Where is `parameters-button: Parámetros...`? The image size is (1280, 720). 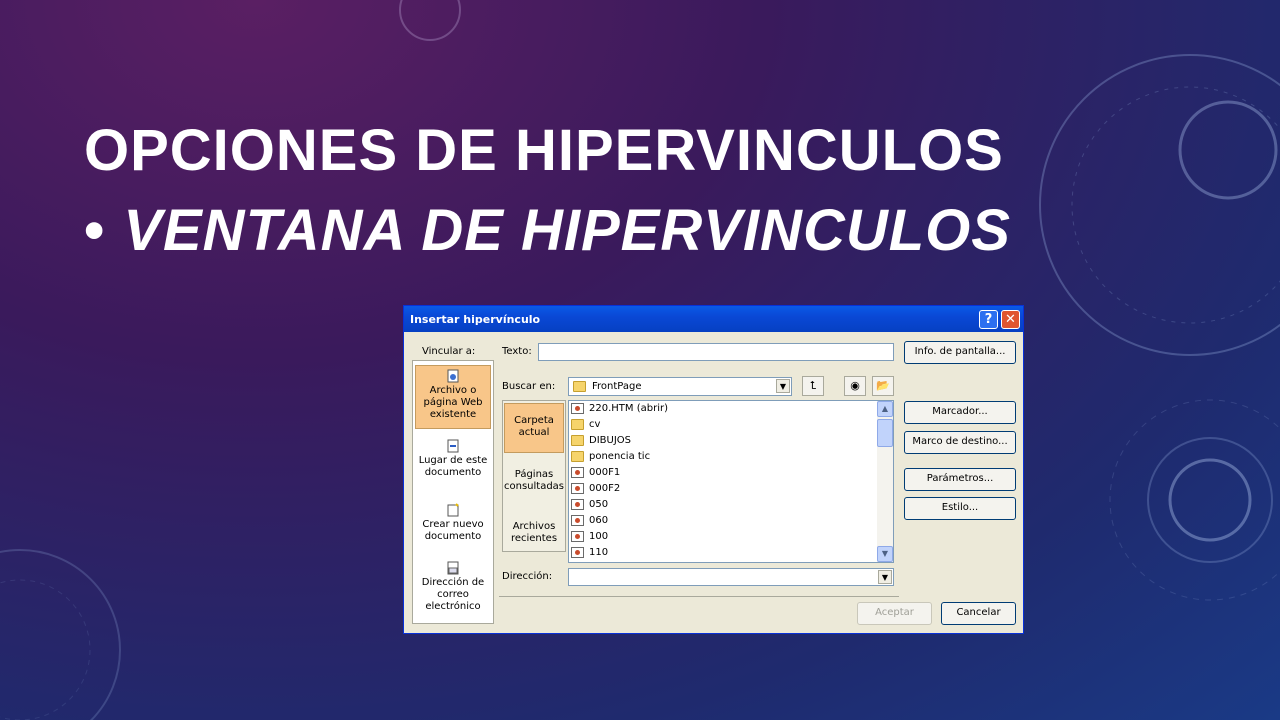 parameters-button: Parámetros... is located at coordinates (960, 479).